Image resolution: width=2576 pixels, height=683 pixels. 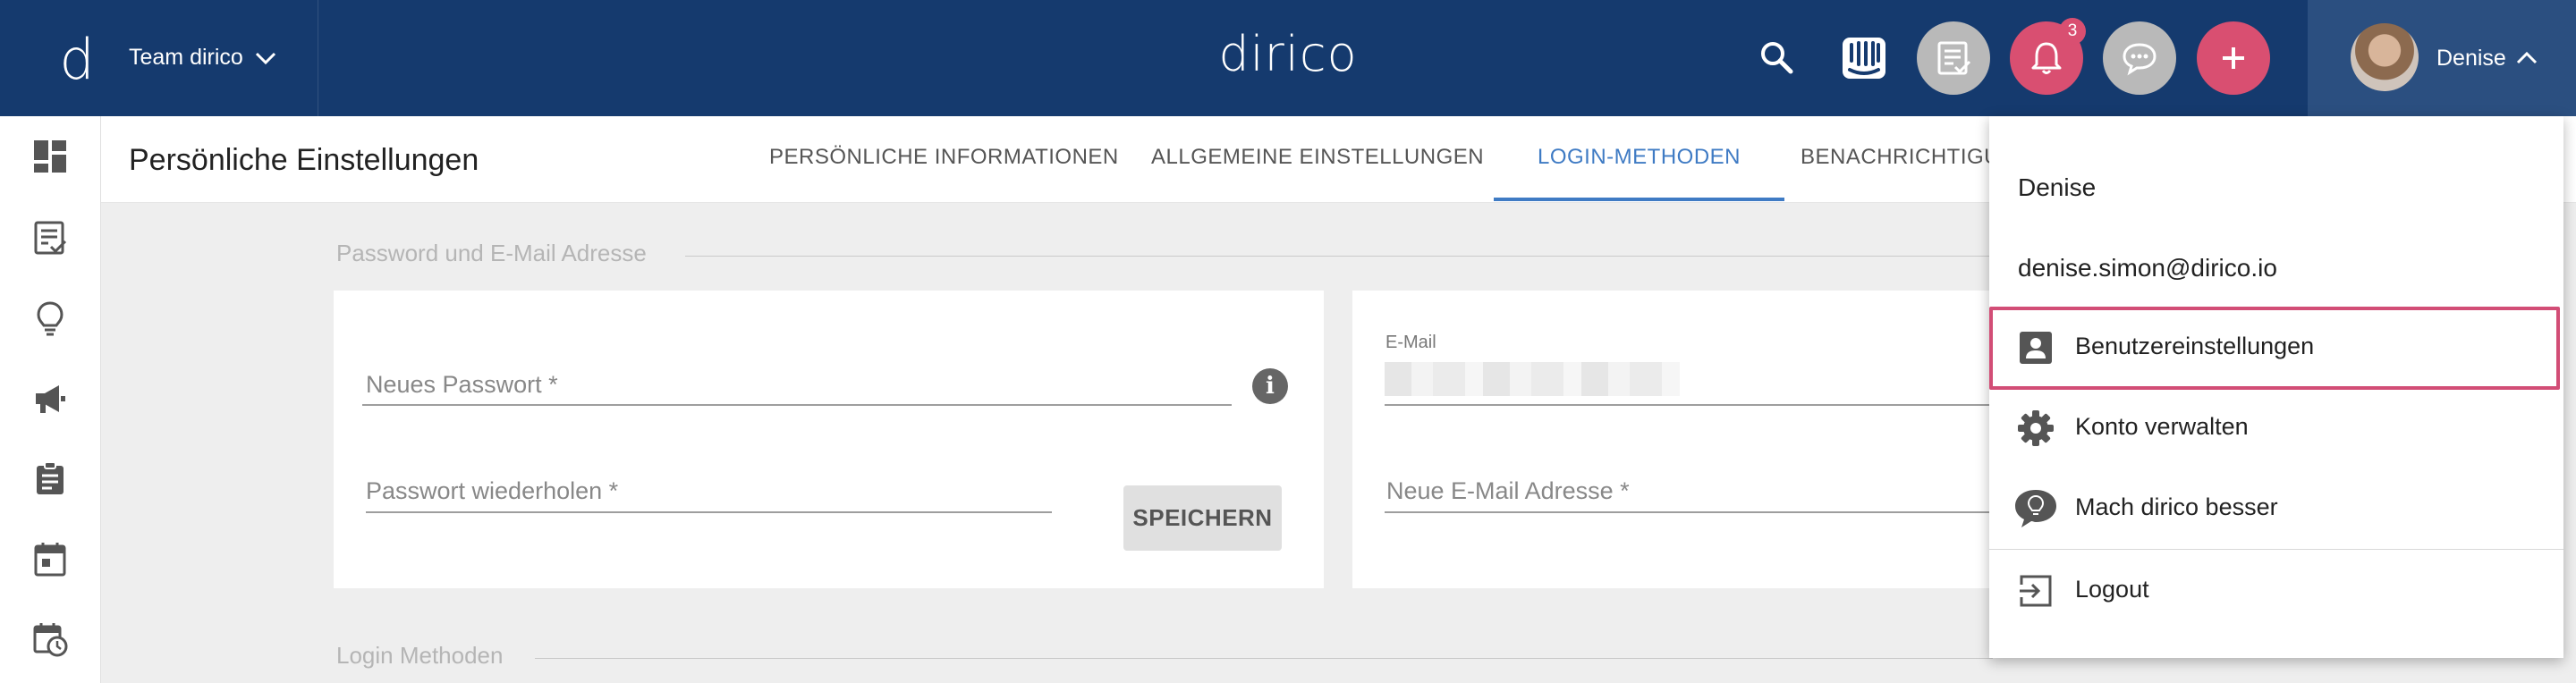 I want to click on repeat-password-field, so click(x=709, y=512).